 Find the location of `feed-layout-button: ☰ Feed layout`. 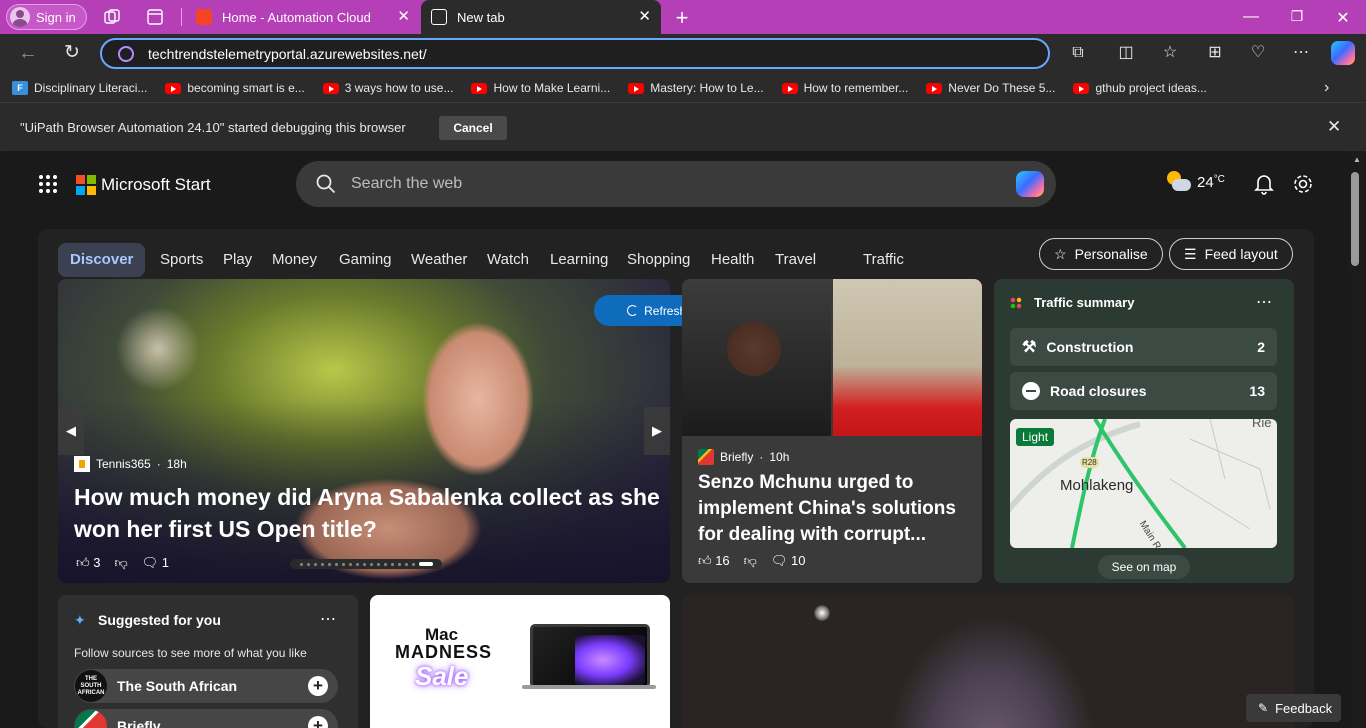

feed-layout-button: ☰ Feed layout is located at coordinates (1231, 254).